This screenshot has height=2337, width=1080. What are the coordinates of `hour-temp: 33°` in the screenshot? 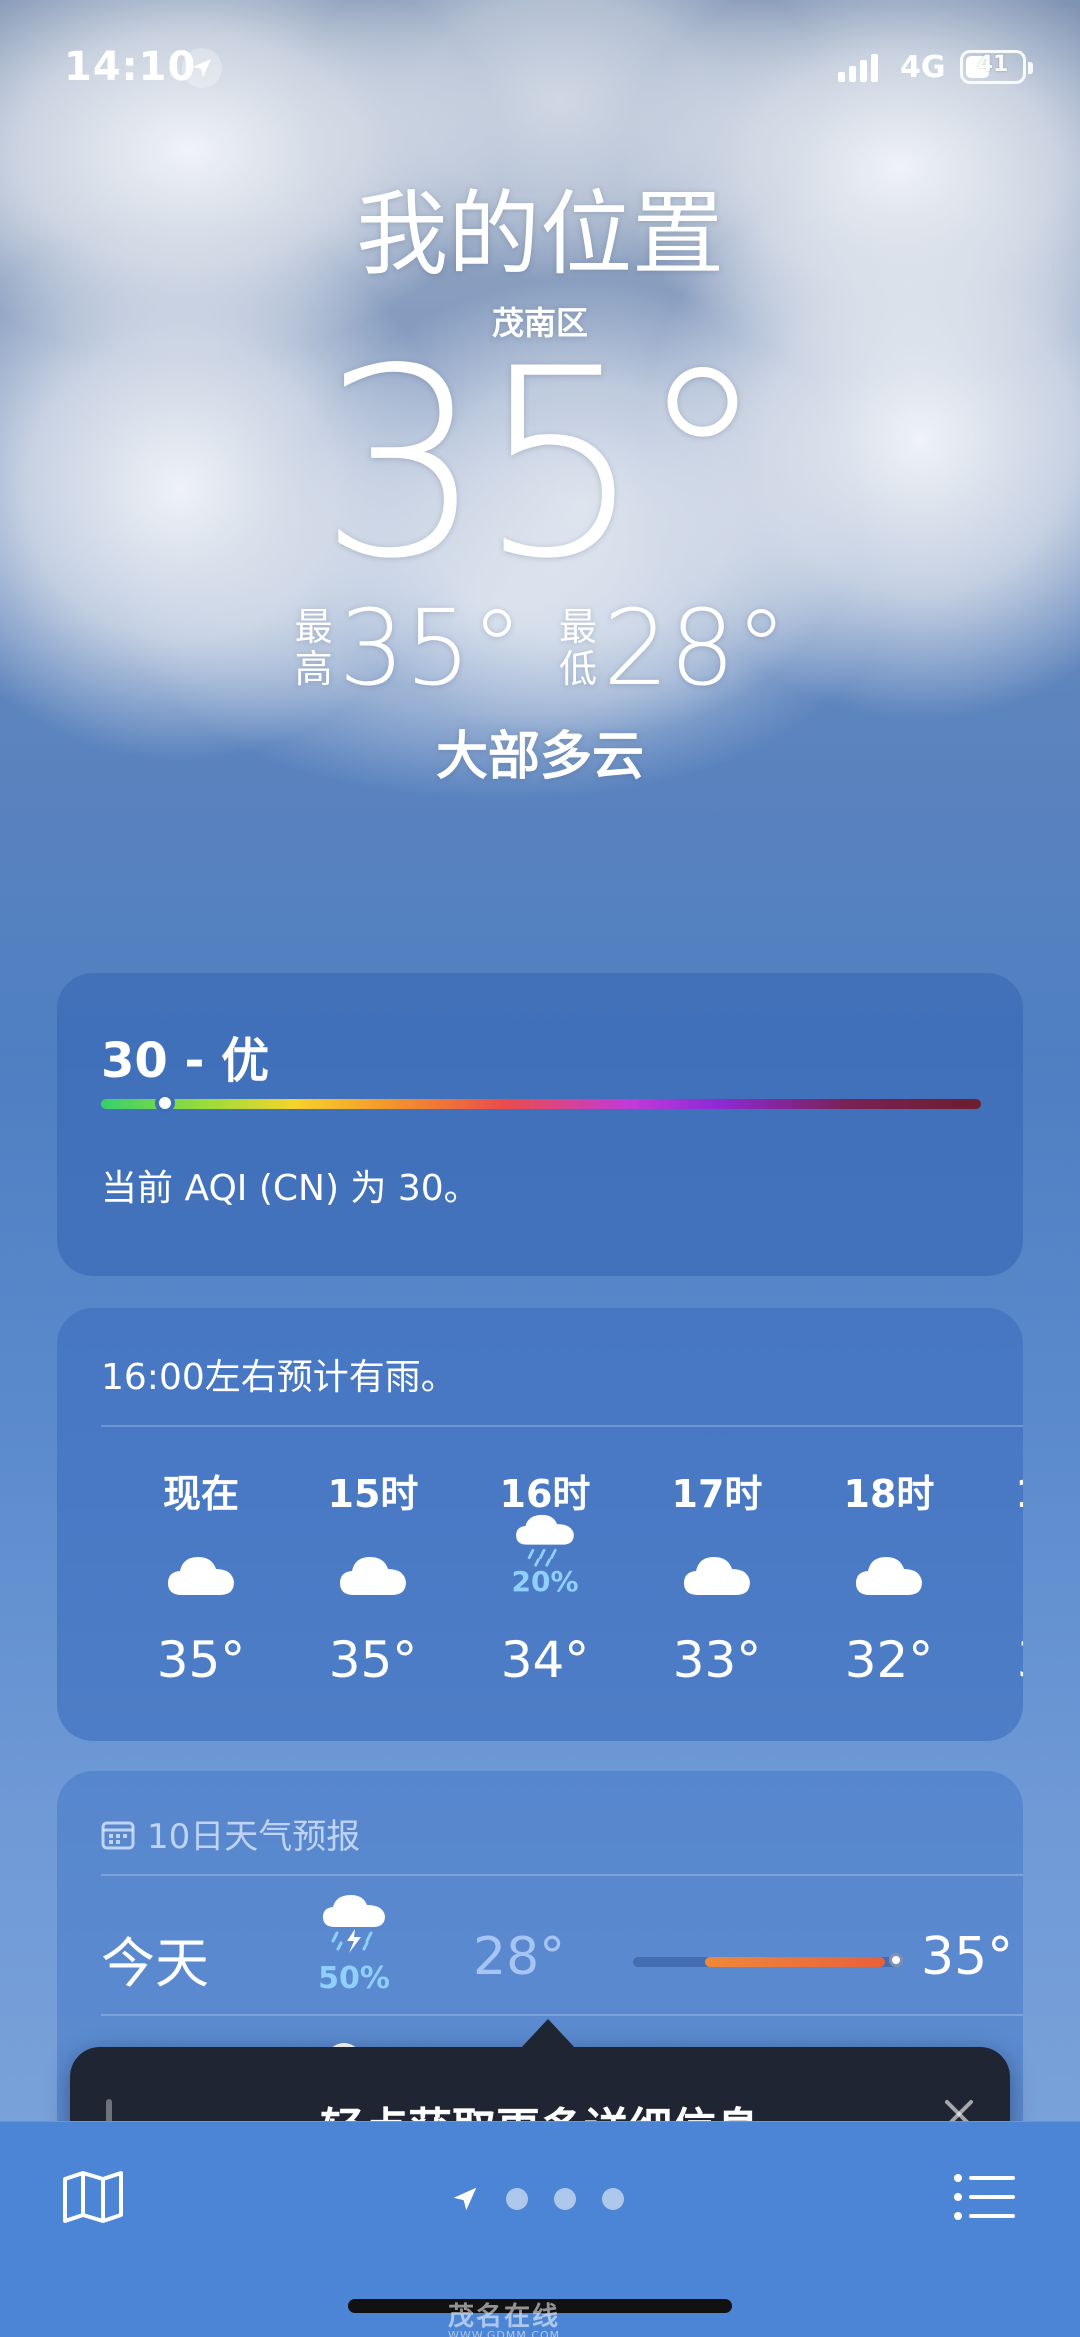 It's located at (717, 1660).